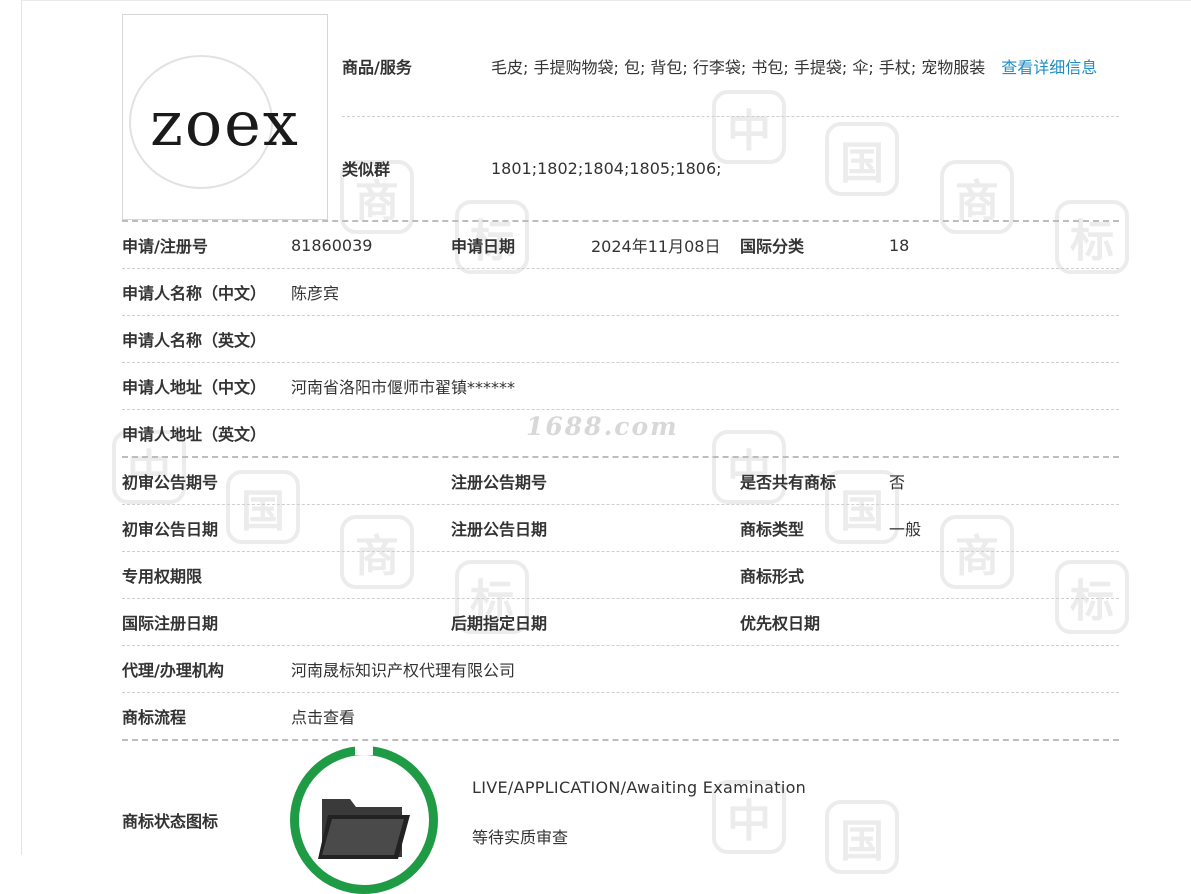 The image size is (1191, 894). What do you see at coordinates (225, 123) in the screenshot?
I see `trademark-wordmark: zoex` at bounding box center [225, 123].